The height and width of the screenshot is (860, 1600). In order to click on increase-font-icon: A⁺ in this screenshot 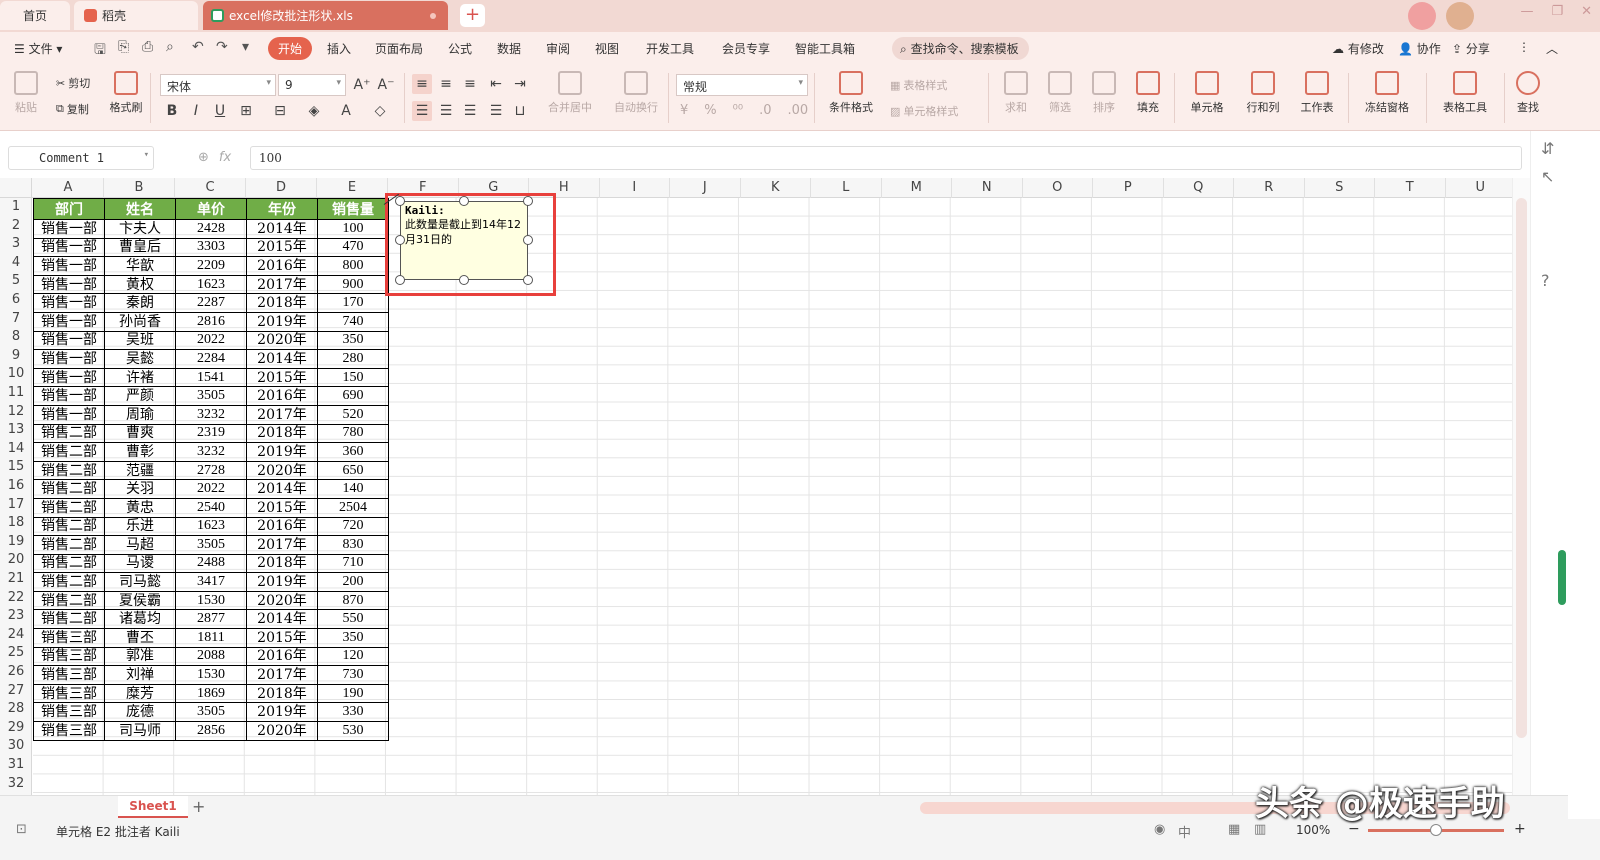, I will do `click(362, 85)`.